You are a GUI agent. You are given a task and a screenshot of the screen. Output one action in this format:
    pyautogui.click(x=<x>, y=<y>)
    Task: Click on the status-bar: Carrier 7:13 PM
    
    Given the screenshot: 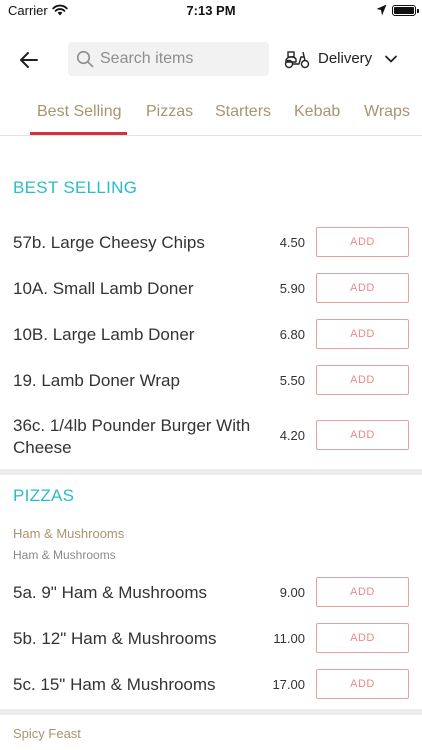 What is the action you would take?
    pyautogui.click(x=211, y=11)
    